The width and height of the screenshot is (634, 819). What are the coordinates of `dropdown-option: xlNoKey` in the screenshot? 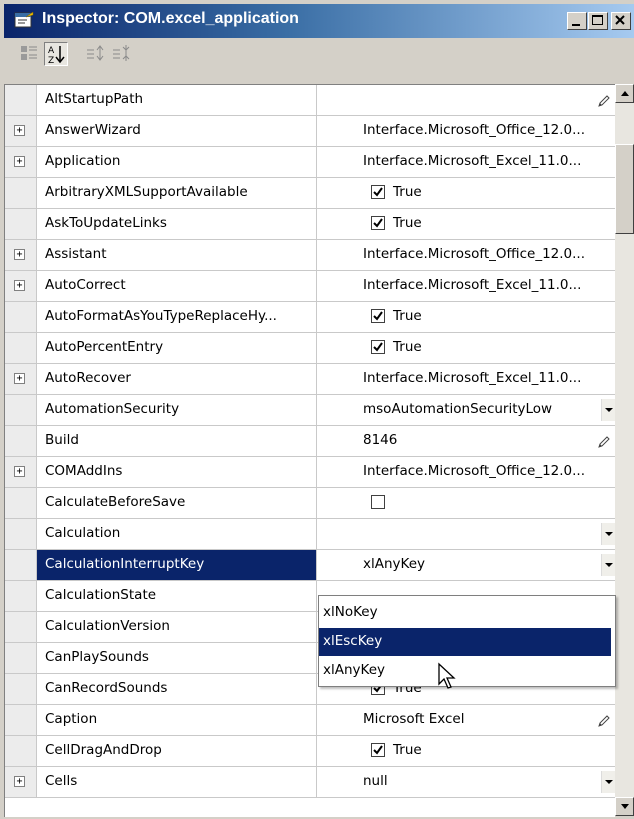 It's located at (465, 613).